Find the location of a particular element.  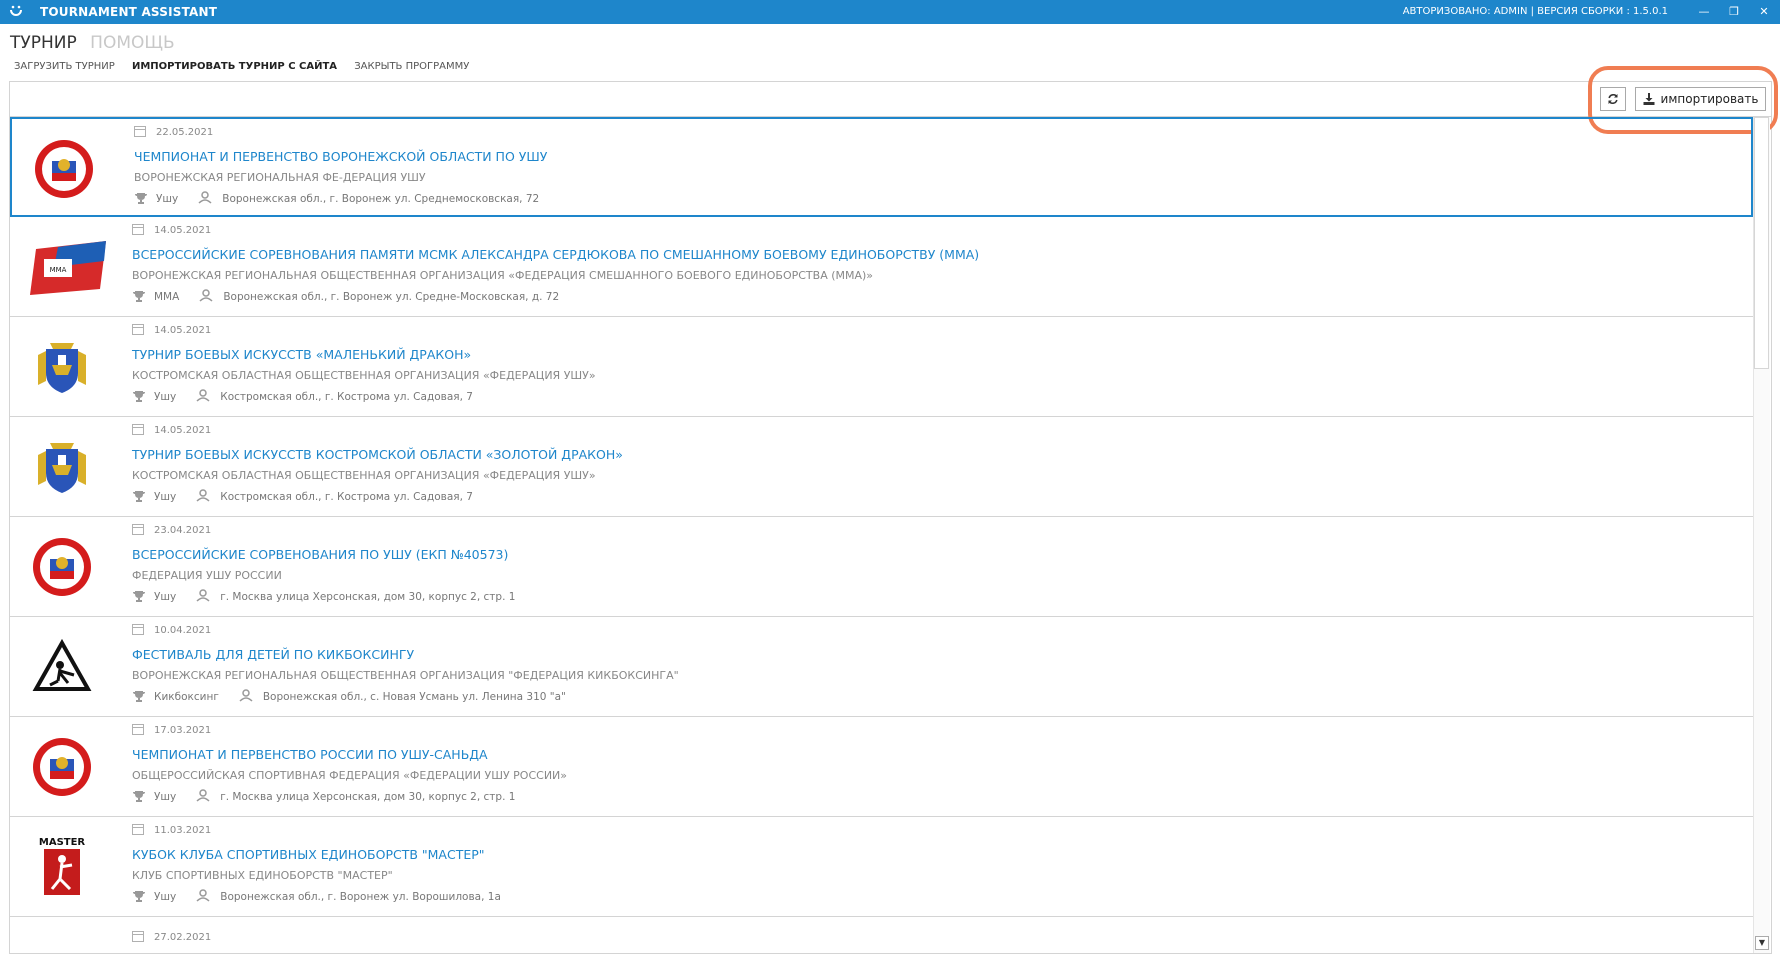

date-text: 27.02.2021 is located at coordinates (183, 937).